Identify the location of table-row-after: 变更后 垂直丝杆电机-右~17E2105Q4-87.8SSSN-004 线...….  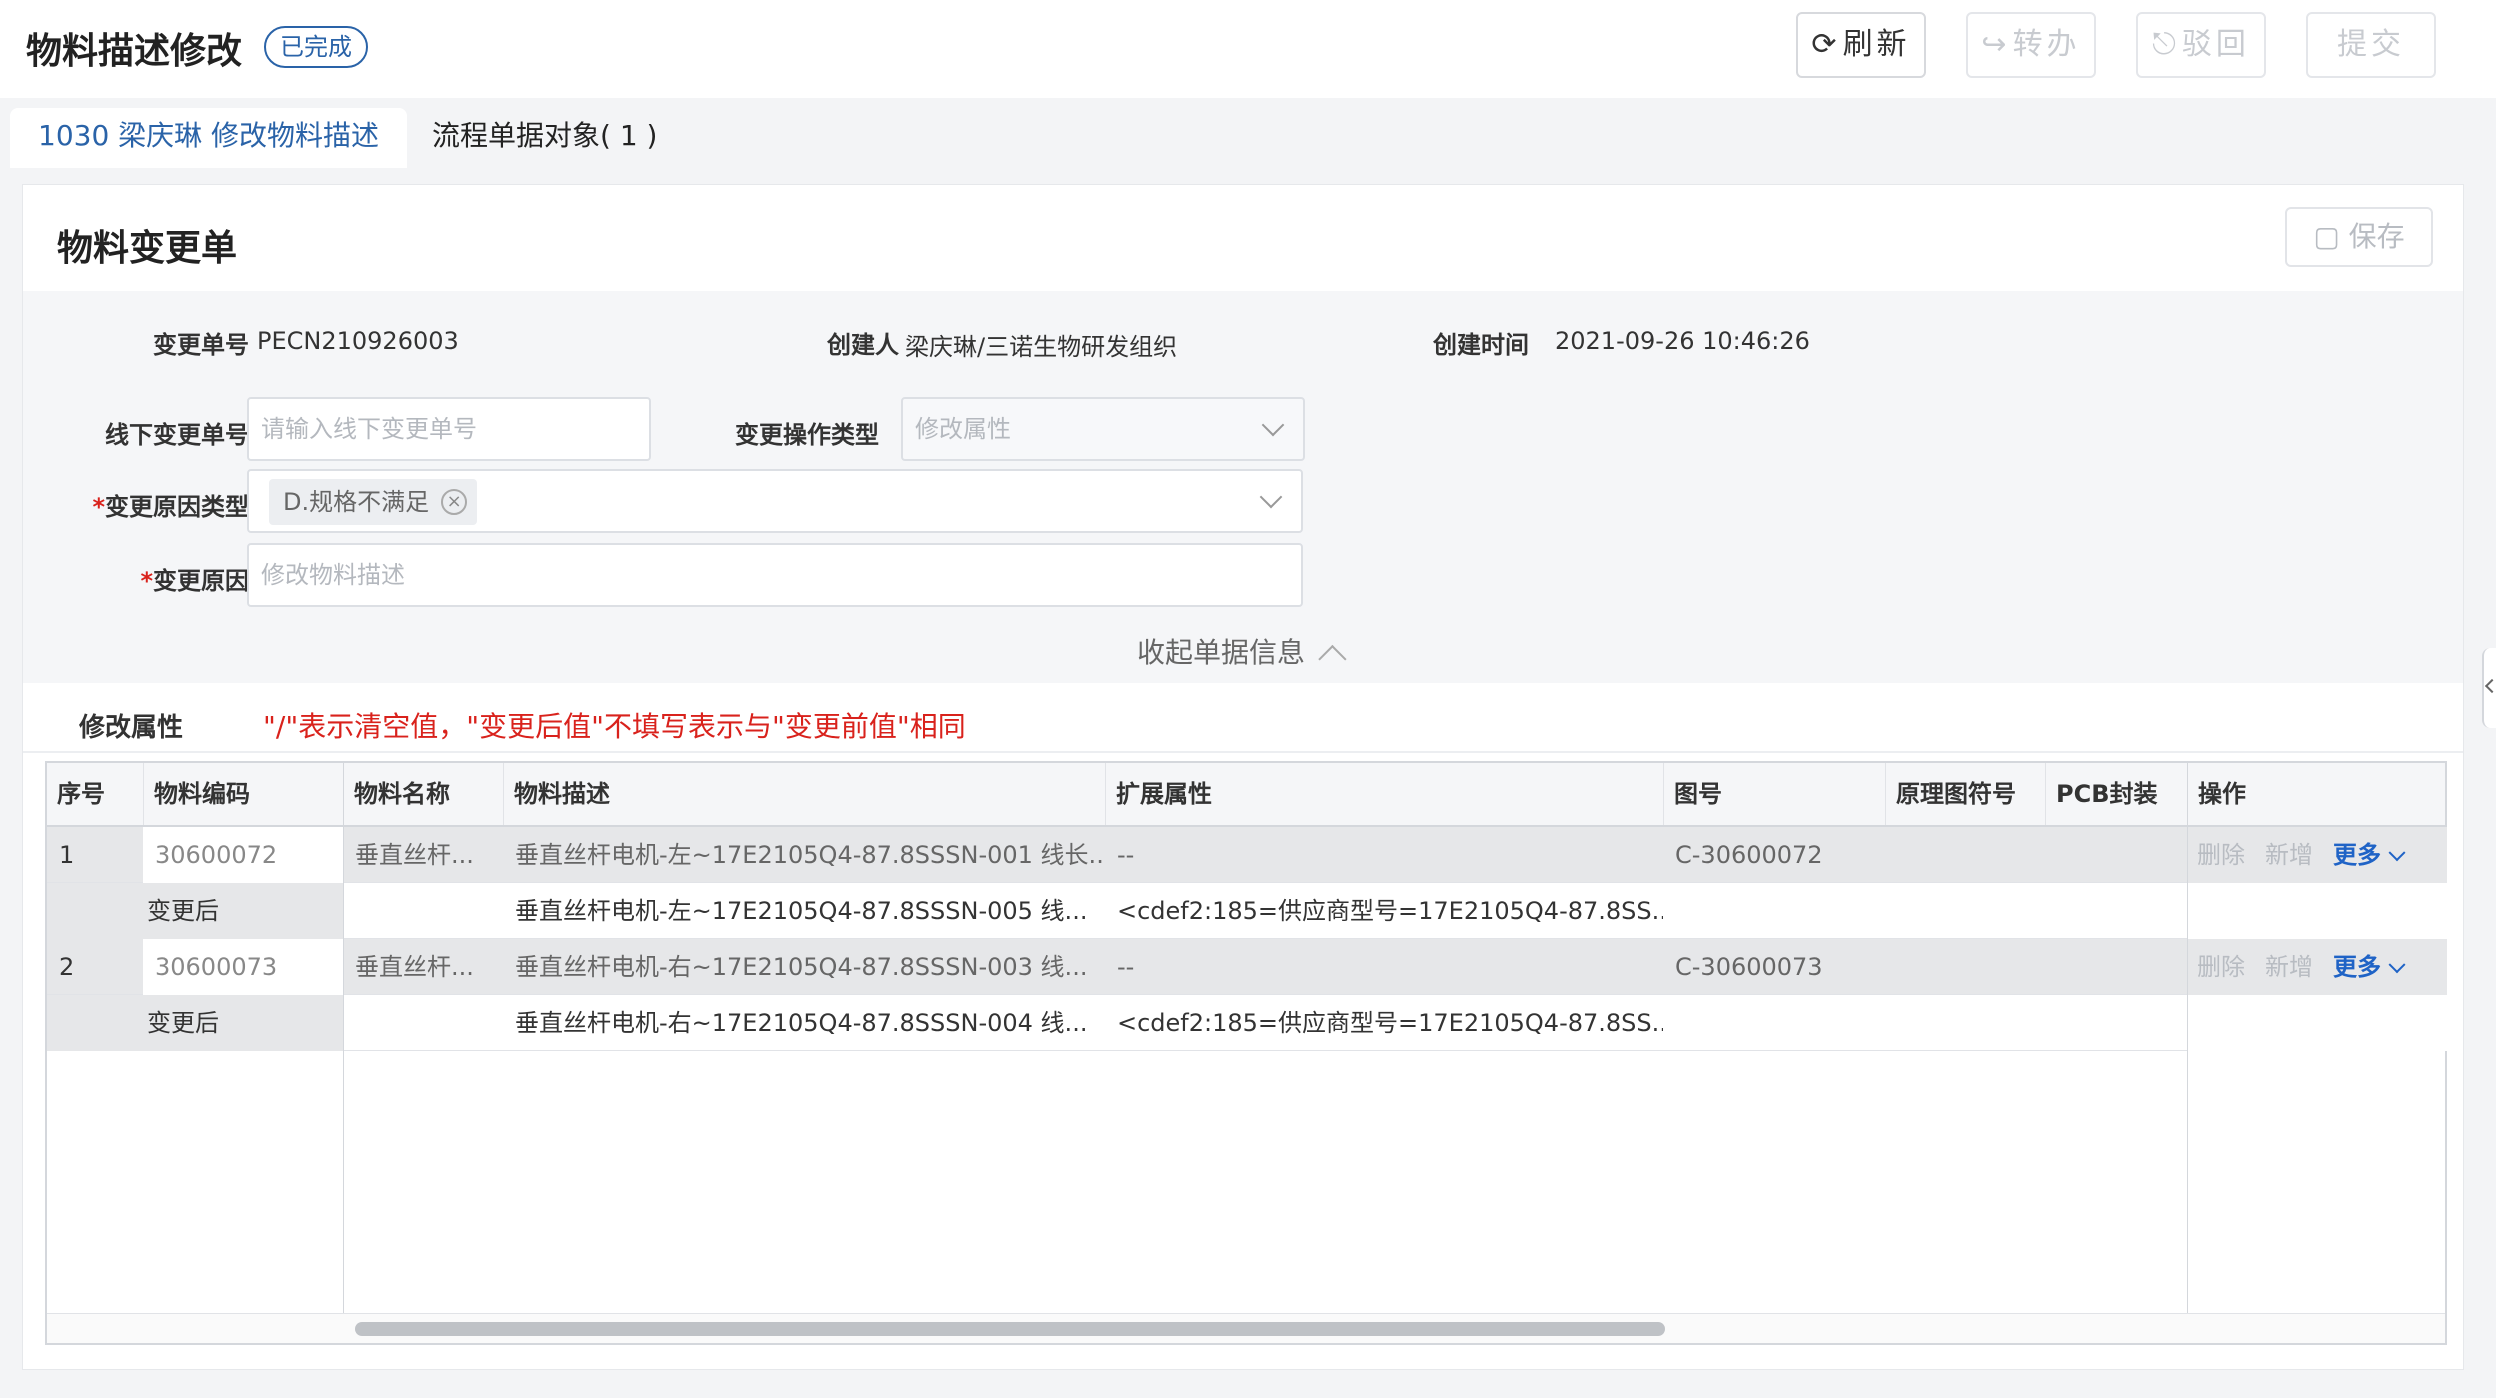
(1247, 1023).